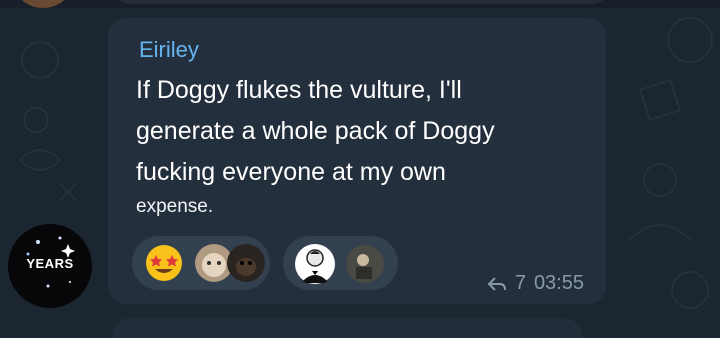 Image resolution: width=720 pixels, height=338 pixels. What do you see at coordinates (347, 328) in the screenshot?
I see `next-message-bubble` at bounding box center [347, 328].